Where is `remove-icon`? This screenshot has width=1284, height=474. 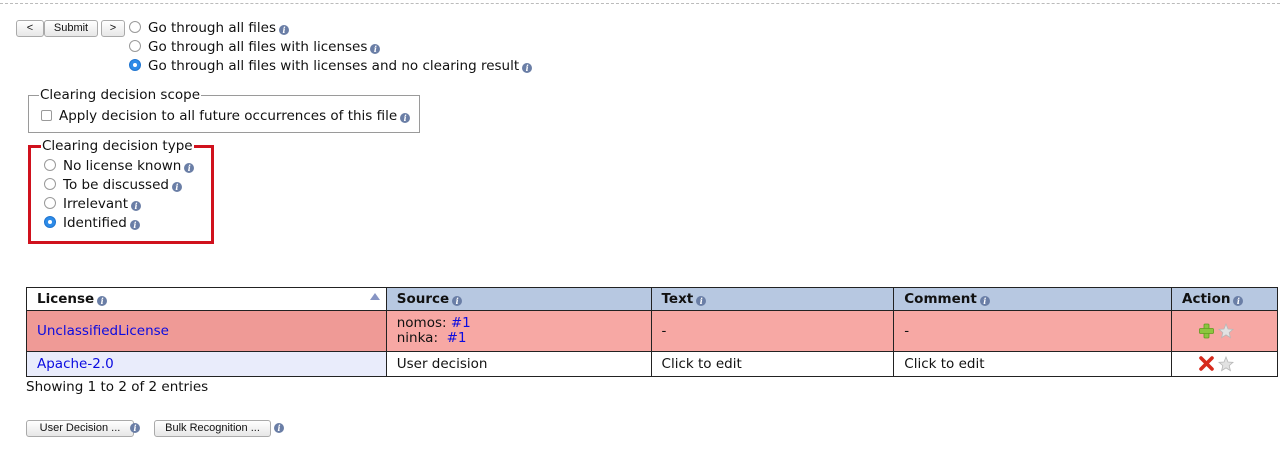
remove-icon is located at coordinates (1206, 363).